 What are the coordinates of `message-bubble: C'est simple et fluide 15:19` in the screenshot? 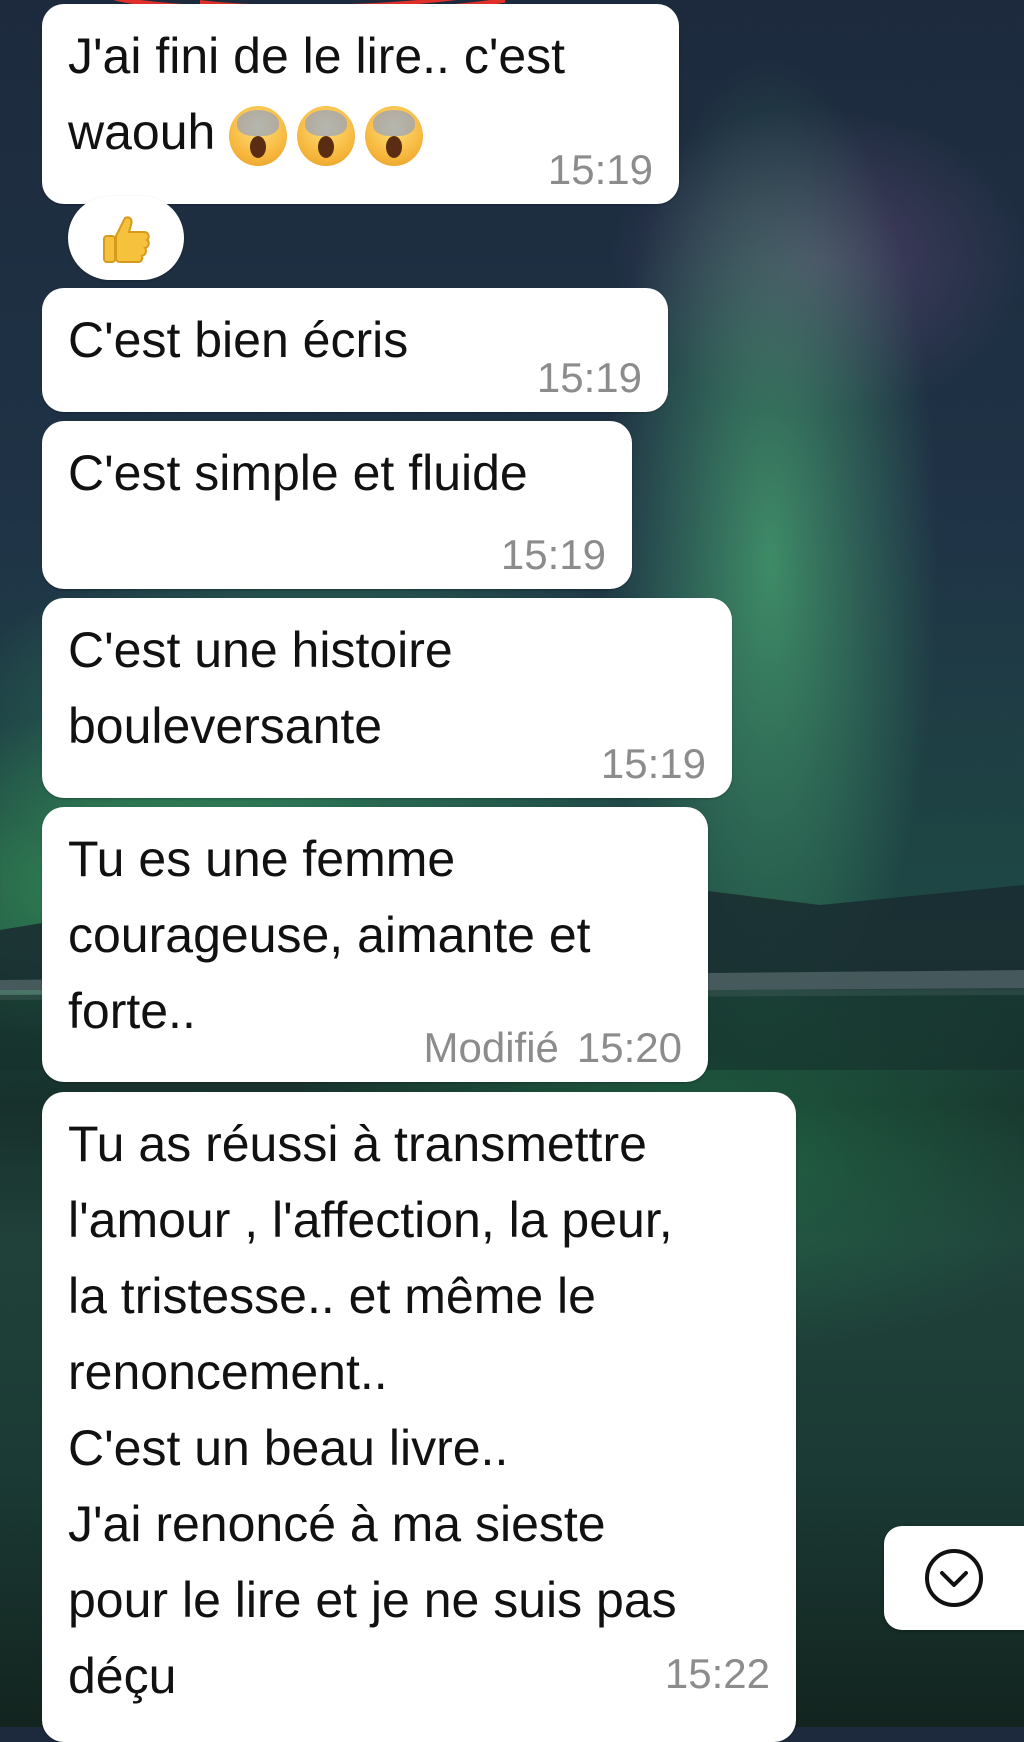 It's located at (337, 505).